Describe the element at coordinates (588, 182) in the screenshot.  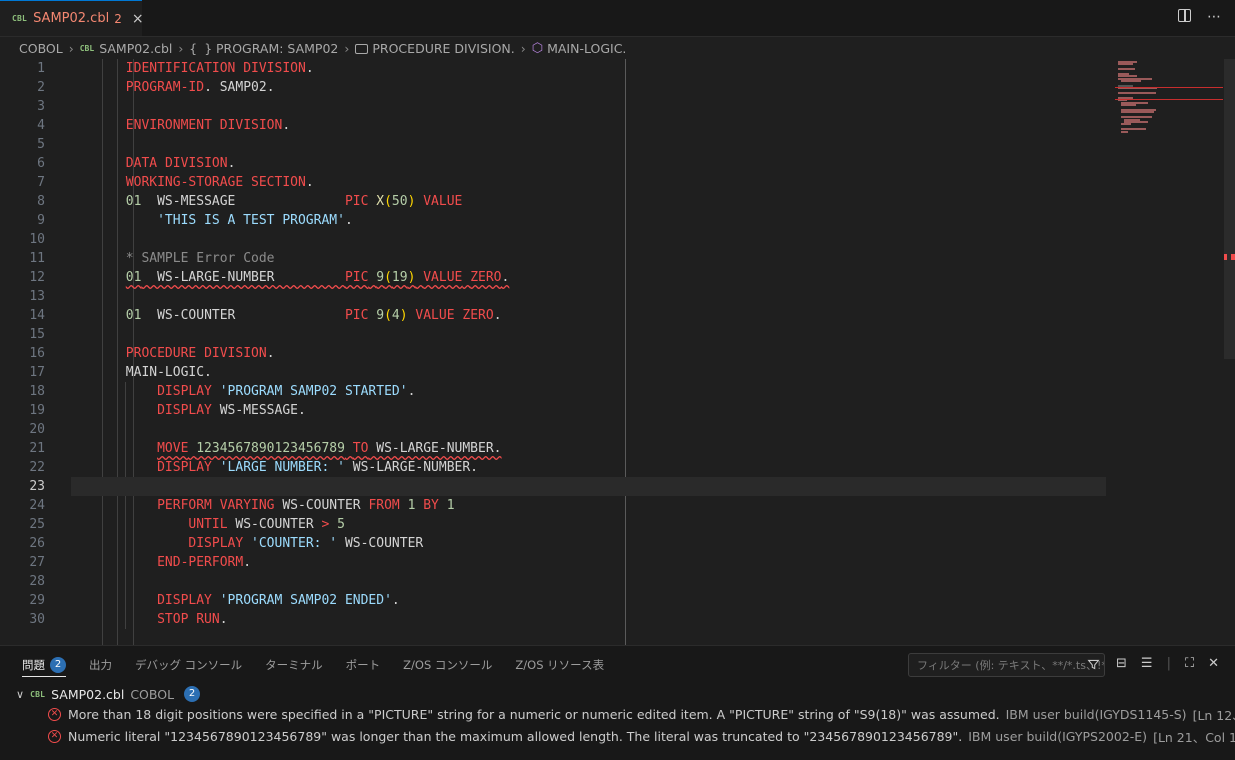
I see `code-line: WORKING-STORAGE SECTION.` at that location.